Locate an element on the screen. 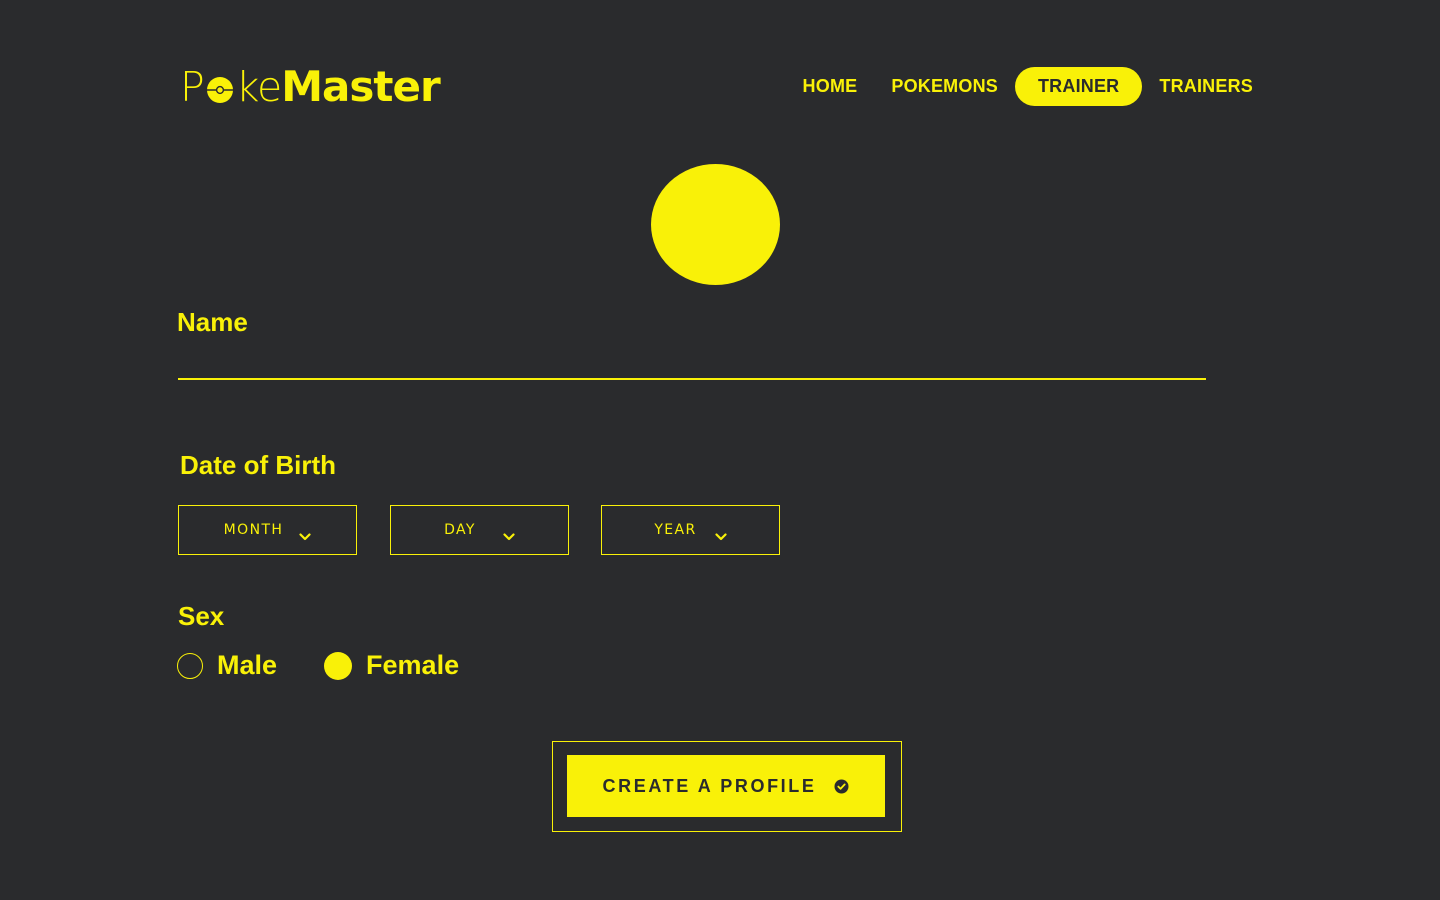  year-select: YEAR is located at coordinates (690, 530).